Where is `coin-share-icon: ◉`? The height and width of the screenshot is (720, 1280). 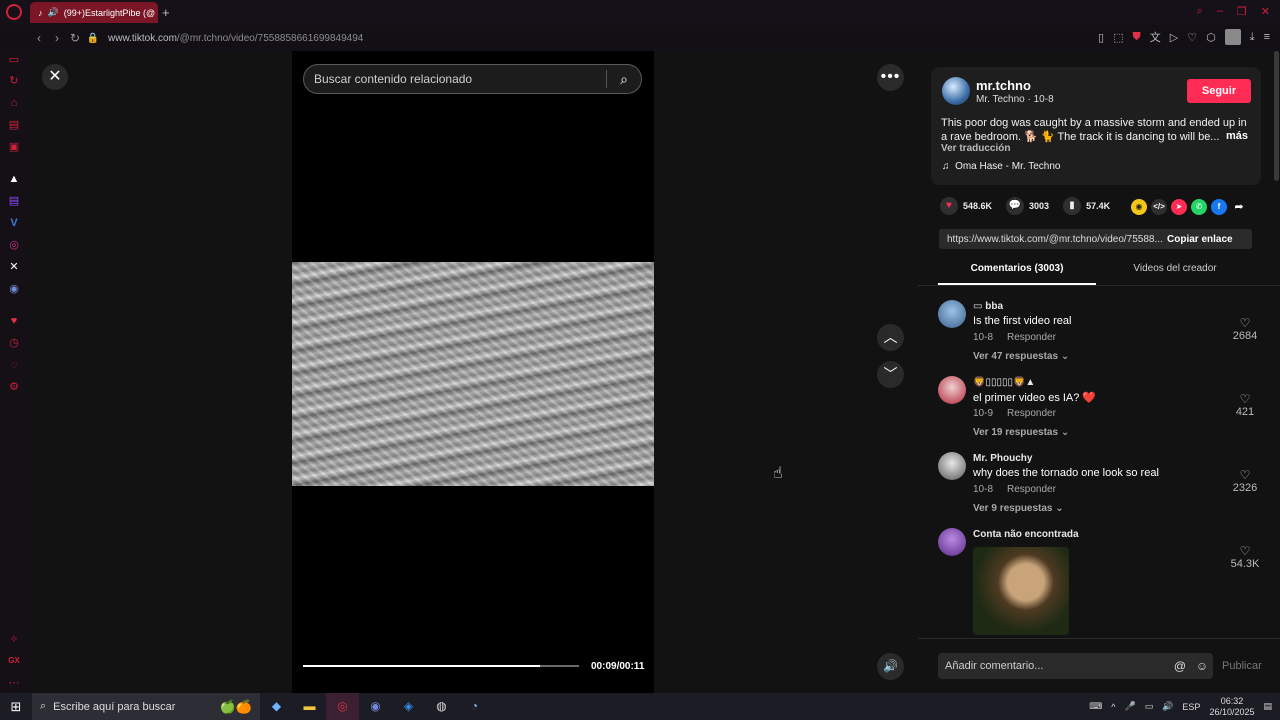
coin-share-icon: ◉ is located at coordinates (1139, 207).